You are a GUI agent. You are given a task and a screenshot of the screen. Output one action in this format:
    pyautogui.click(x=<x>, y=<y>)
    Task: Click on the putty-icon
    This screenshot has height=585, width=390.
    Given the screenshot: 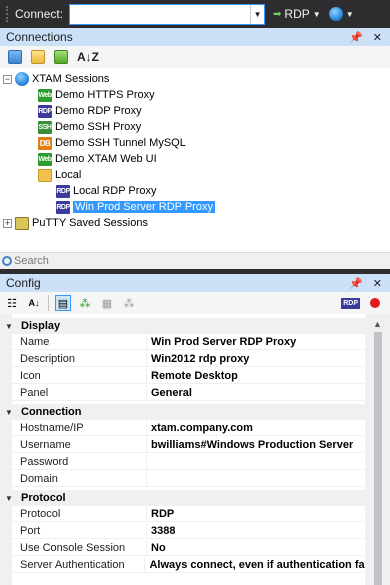 What is the action you would take?
    pyautogui.click(x=22, y=223)
    